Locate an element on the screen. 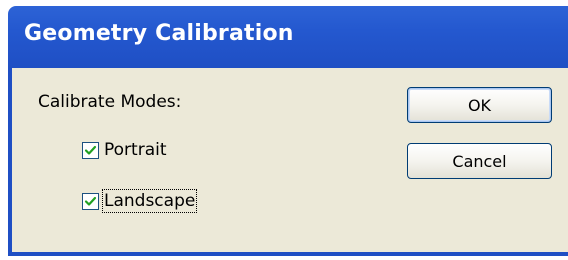  landscape-label: Landscape is located at coordinates (149, 201).